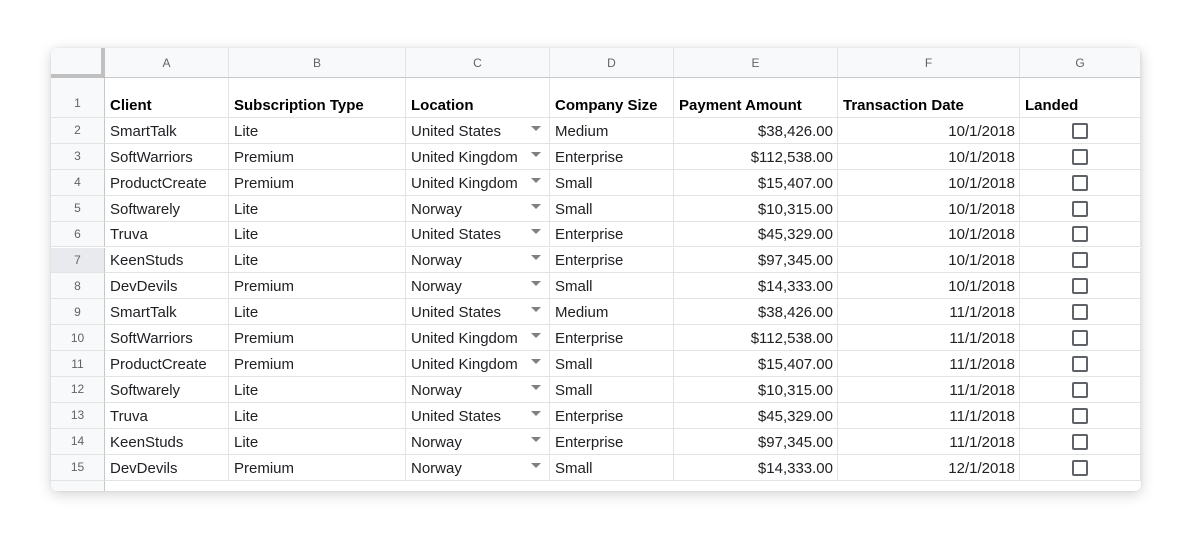  What do you see at coordinates (78, 441) in the screenshot?
I see `row-header-14: 14` at bounding box center [78, 441].